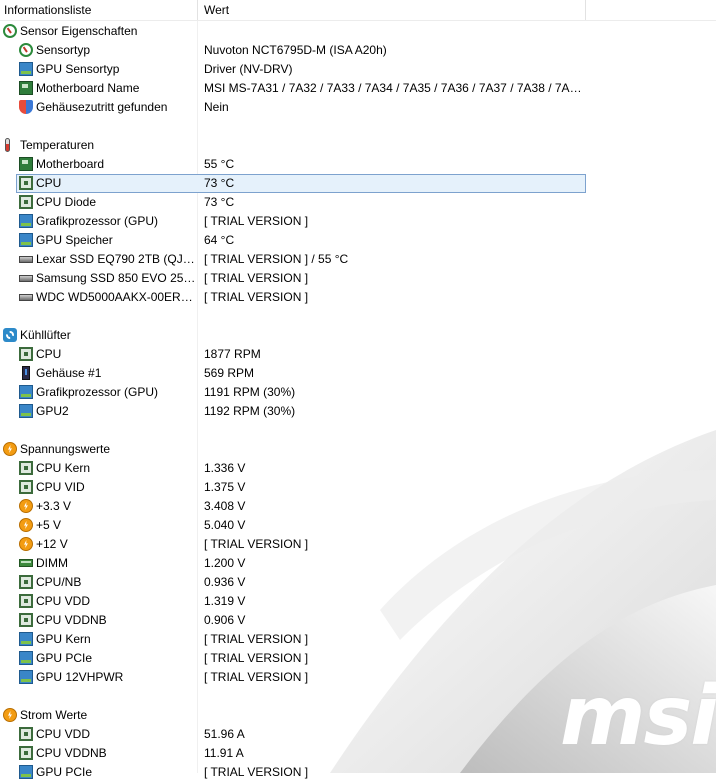  I want to click on group-row: Strom Werte, so click(358, 715).